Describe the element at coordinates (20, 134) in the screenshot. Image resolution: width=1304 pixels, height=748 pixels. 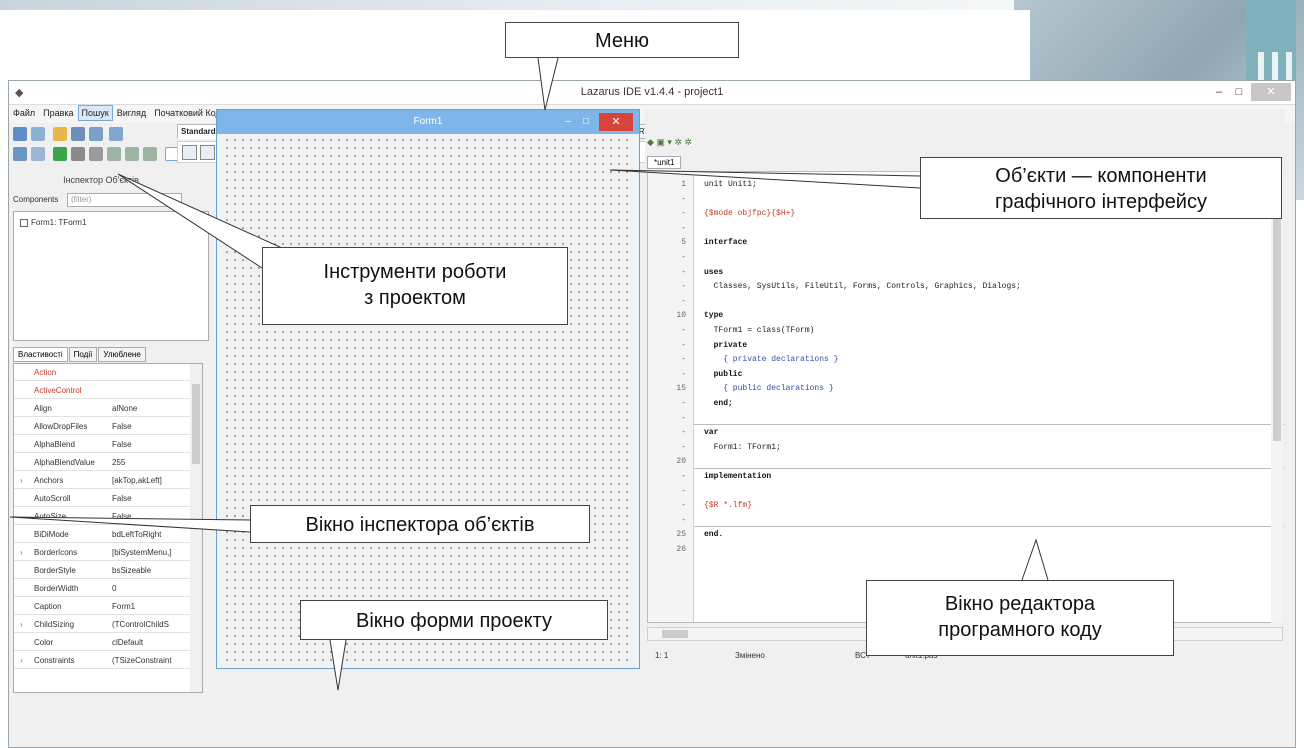
I see `new-unit-icon` at that location.